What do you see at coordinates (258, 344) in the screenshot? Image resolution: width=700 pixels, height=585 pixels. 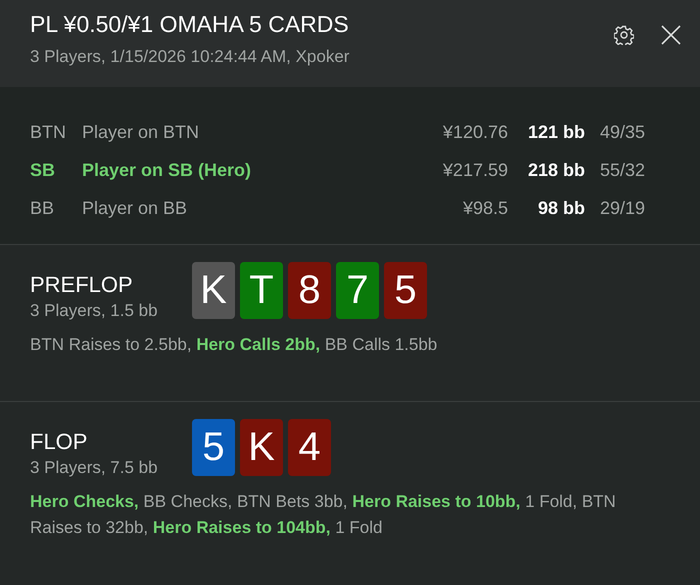 I see `action-text: Hero Calls 2bb,` at bounding box center [258, 344].